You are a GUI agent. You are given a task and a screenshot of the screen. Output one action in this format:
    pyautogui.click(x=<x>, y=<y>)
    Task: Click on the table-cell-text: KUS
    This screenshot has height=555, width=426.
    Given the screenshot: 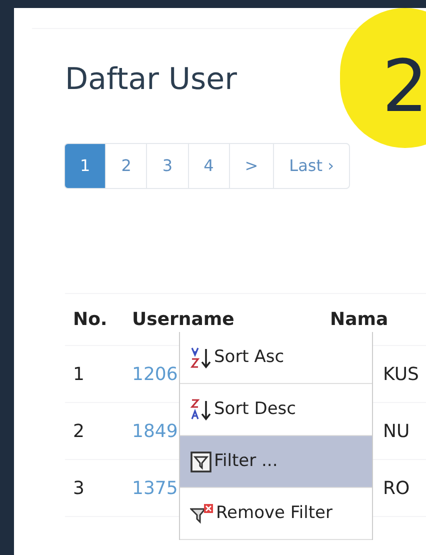 What is the action you would take?
    pyautogui.click(x=401, y=374)
    